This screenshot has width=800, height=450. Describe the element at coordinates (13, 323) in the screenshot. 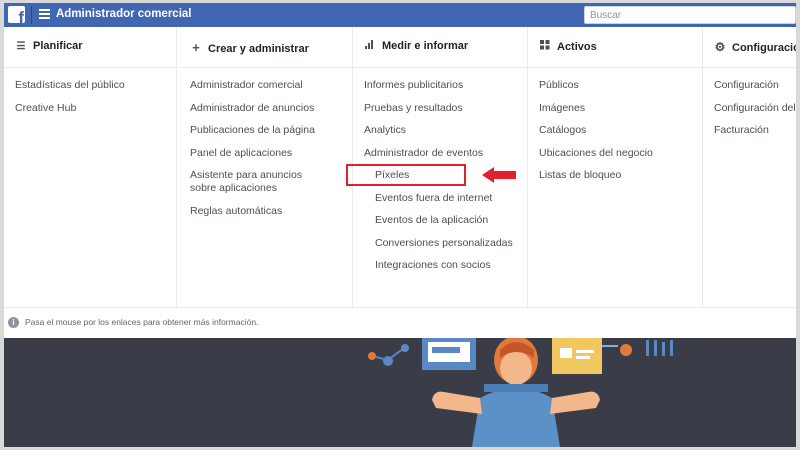

I see `info-icon: i` at that location.